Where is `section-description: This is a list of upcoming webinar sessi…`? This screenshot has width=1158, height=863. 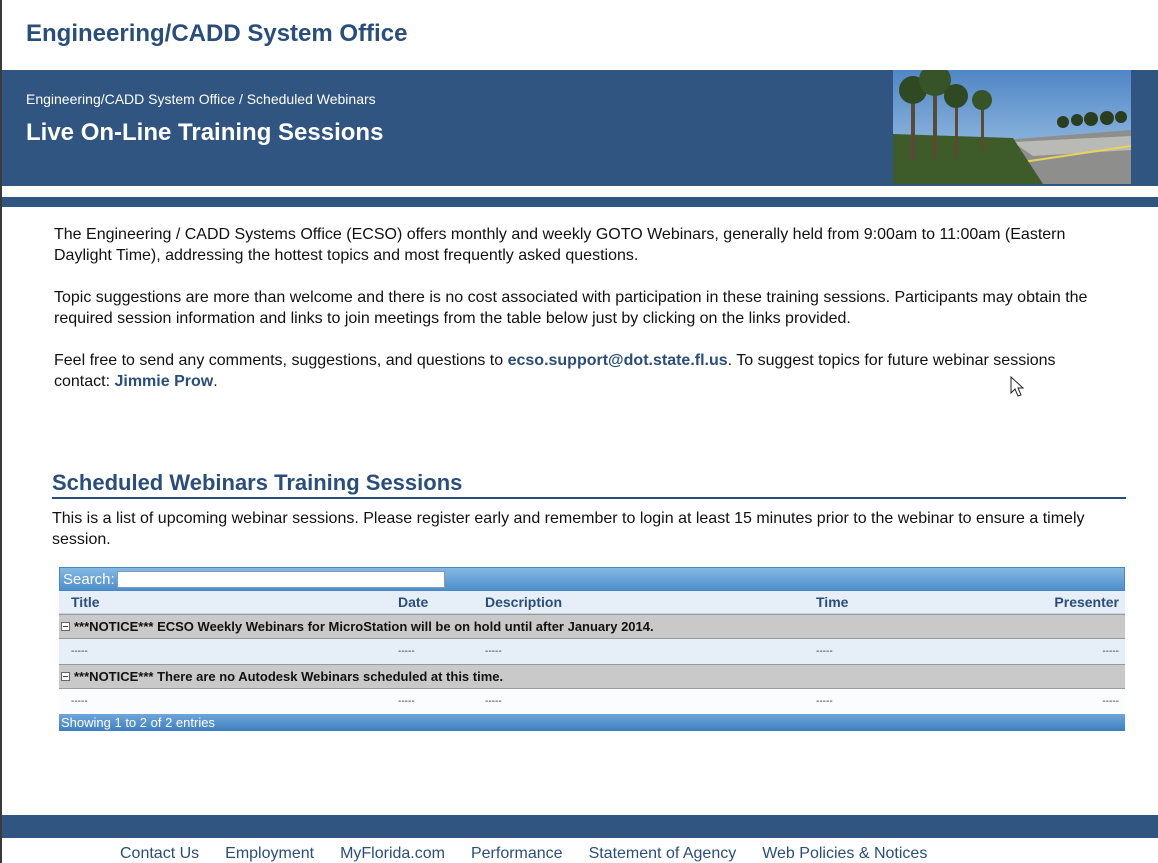
section-description: This is a list of upcoming webinar sessi… is located at coordinates (568, 529).